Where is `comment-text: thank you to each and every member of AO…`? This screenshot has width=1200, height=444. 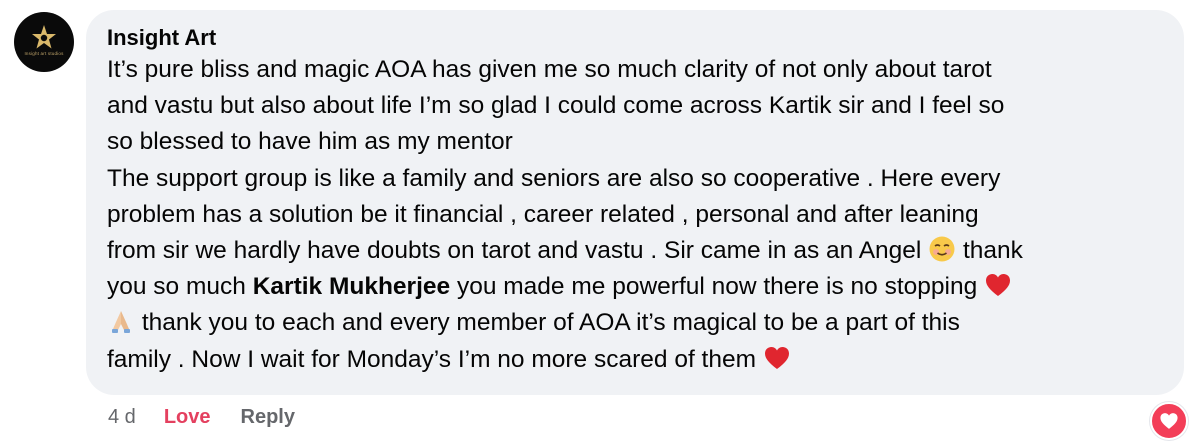 comment-text: thank you to each and every member of AO… is located at coordinates (550, 323).